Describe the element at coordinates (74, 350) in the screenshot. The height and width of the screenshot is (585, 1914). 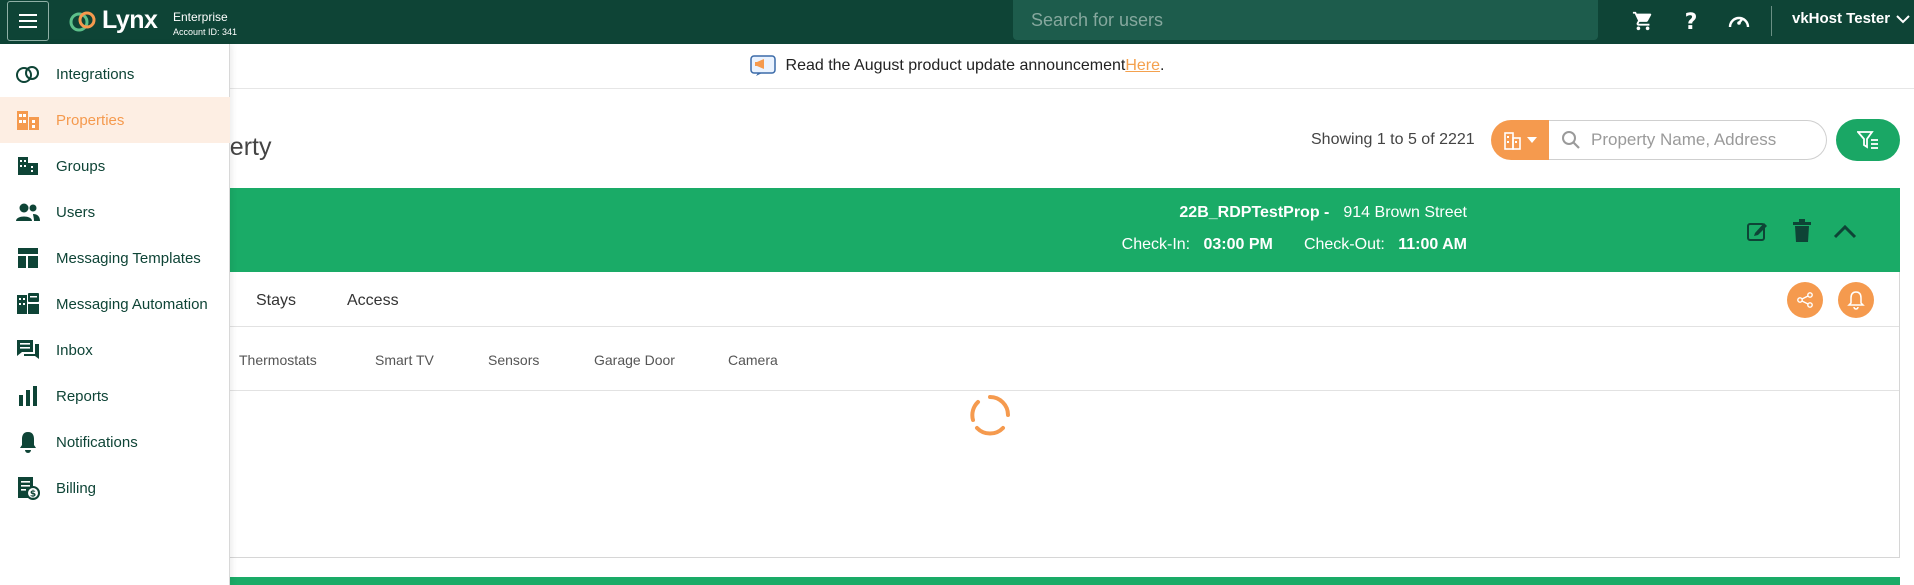
I see `sidebar-item-label: Inbox` at that location.